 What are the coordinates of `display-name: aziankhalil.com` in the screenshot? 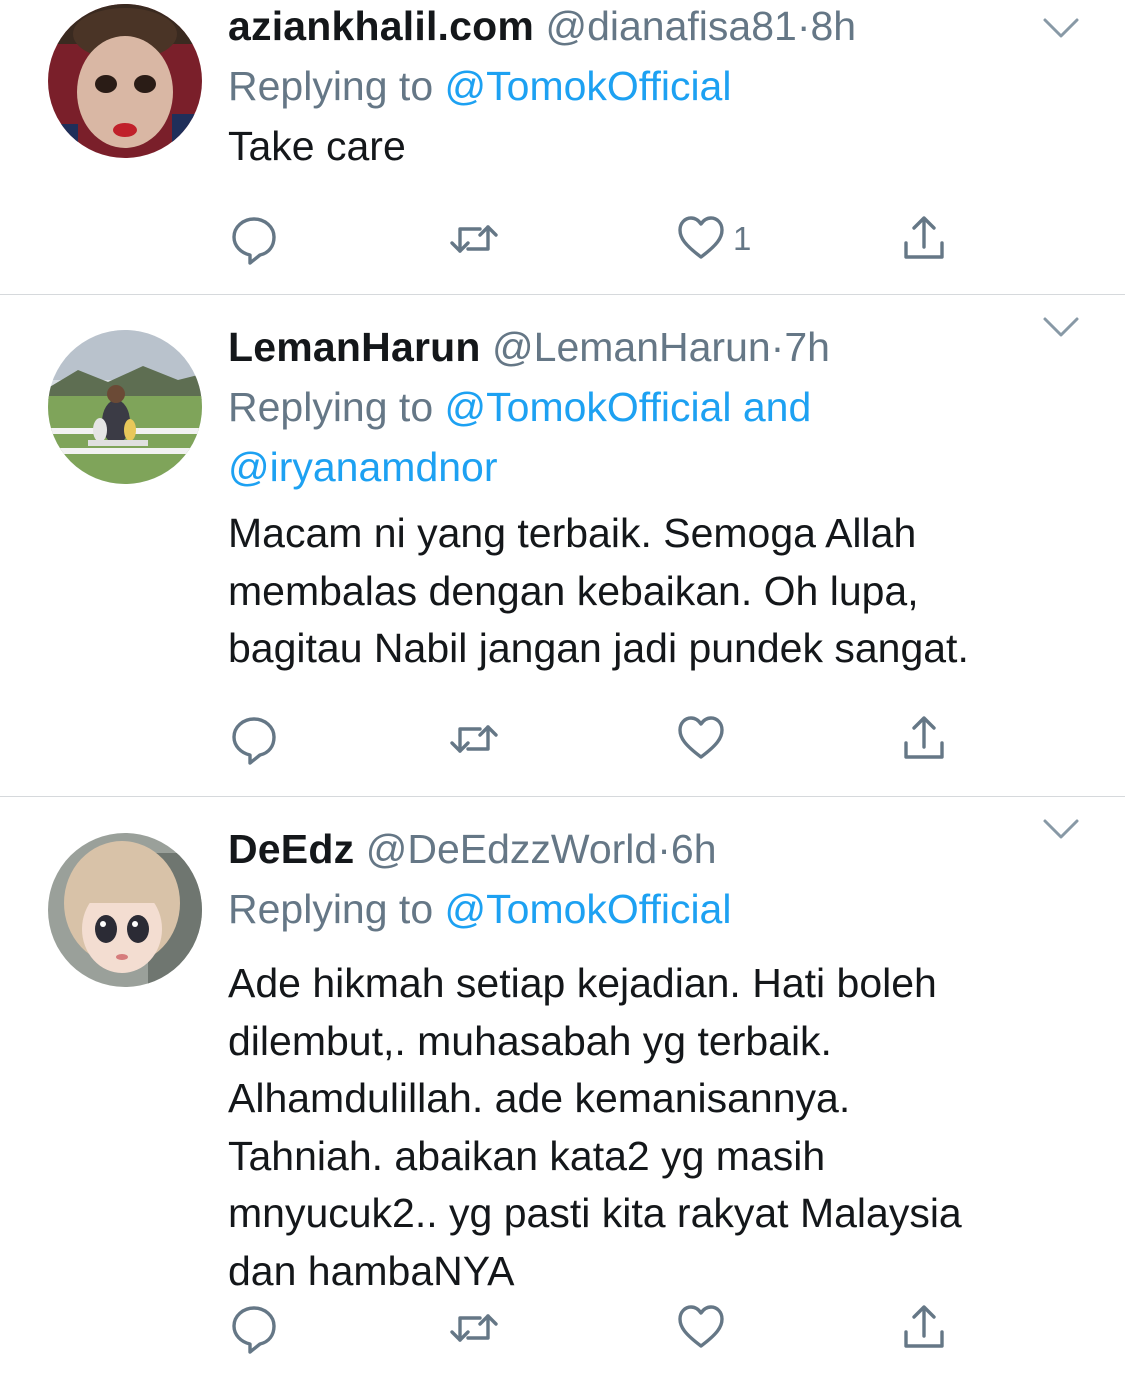 It's located at (381, 26).